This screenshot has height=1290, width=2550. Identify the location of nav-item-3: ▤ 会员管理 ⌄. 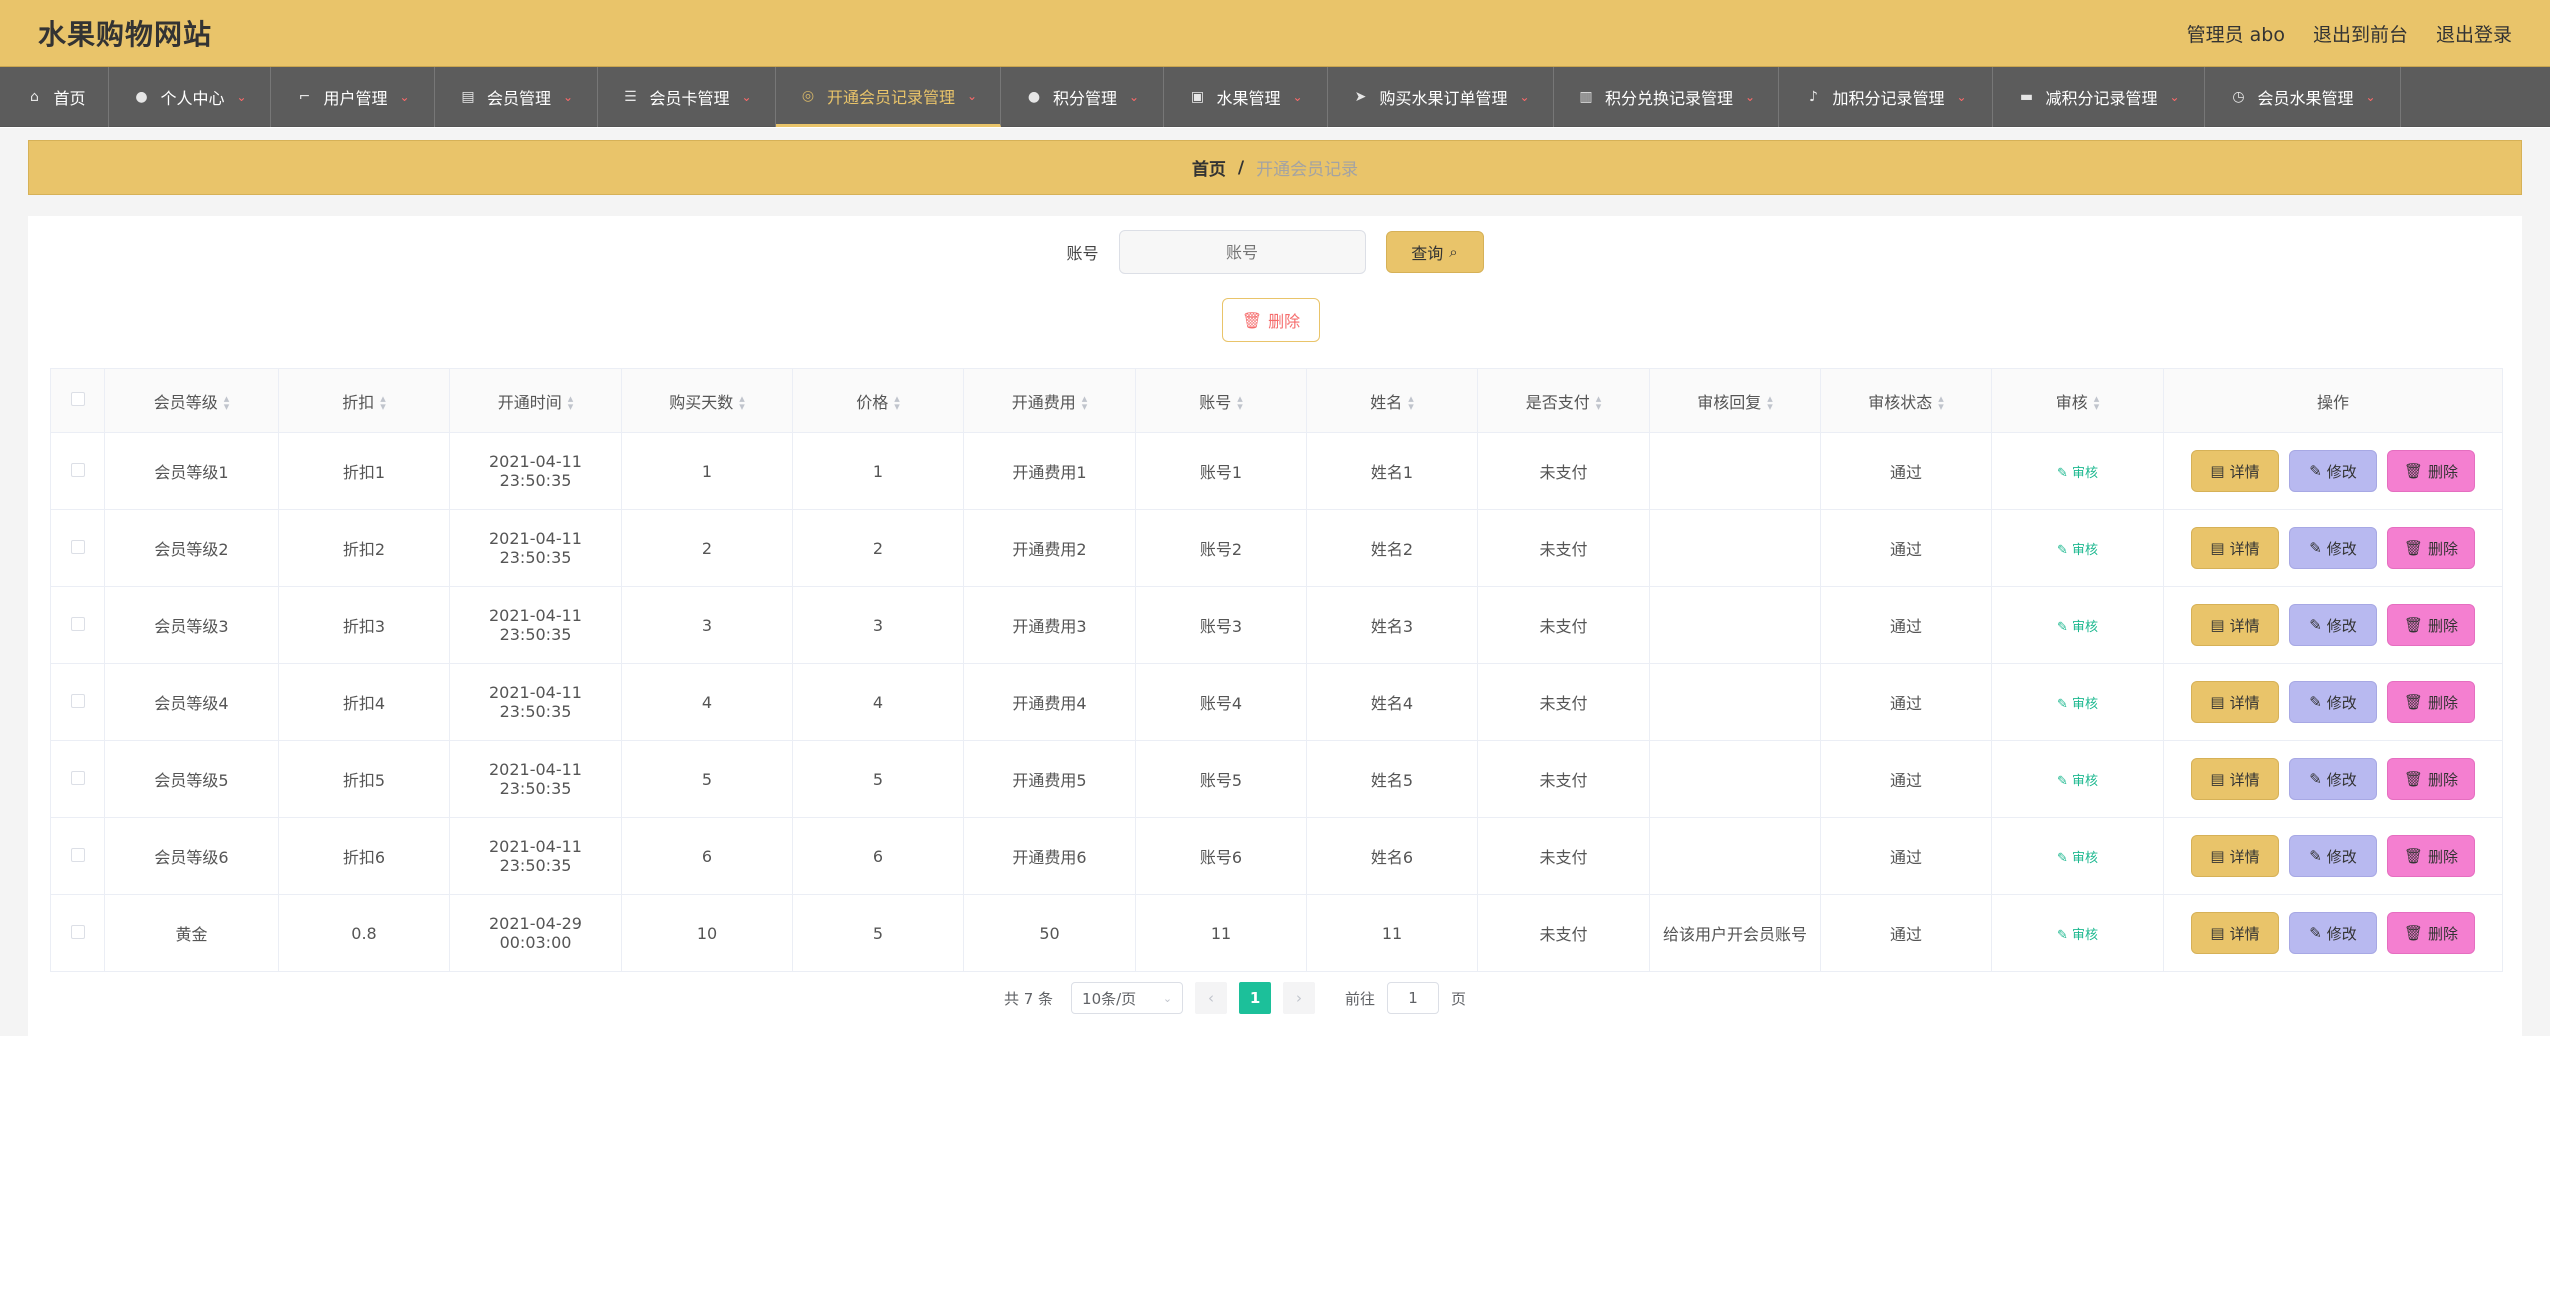
(516, 97).